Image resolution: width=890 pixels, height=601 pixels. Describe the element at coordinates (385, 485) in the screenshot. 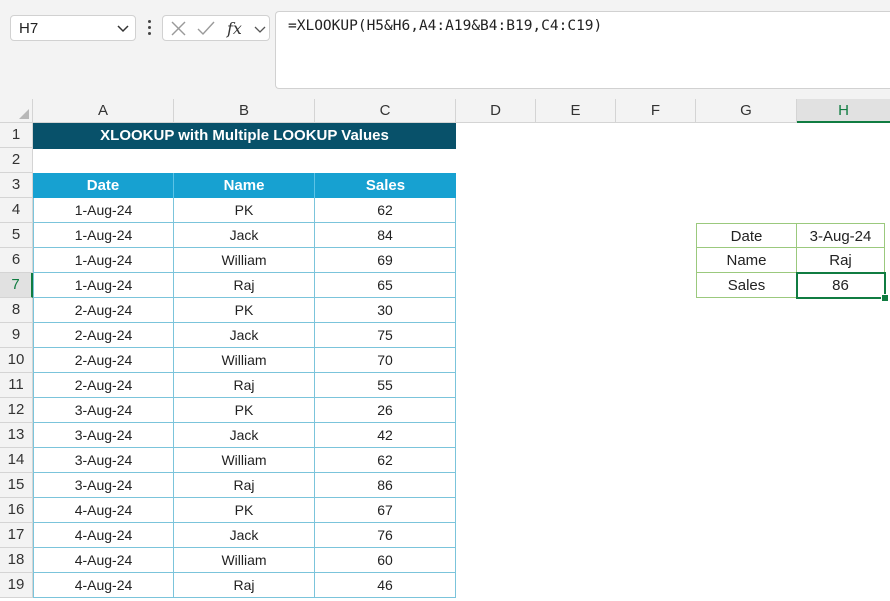

I see `cell-sales: 86` at that location.